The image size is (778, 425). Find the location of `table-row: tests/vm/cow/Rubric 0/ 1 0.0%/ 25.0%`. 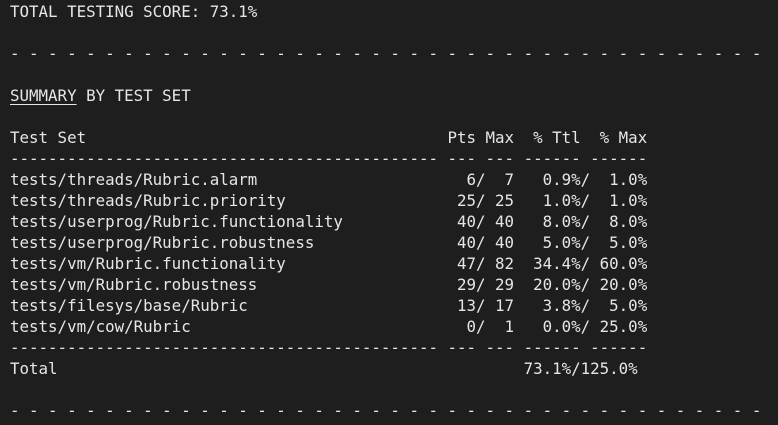

table-row: tests/vm/cow/Rubric 0/ 1 0.0%/ 25.0% is located at coordinates (329, 326).